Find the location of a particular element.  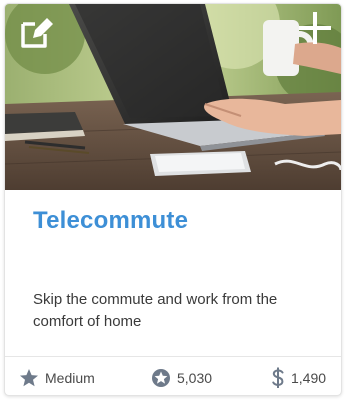

difficulty-stat: Medium is located at coordinates (57, 378).